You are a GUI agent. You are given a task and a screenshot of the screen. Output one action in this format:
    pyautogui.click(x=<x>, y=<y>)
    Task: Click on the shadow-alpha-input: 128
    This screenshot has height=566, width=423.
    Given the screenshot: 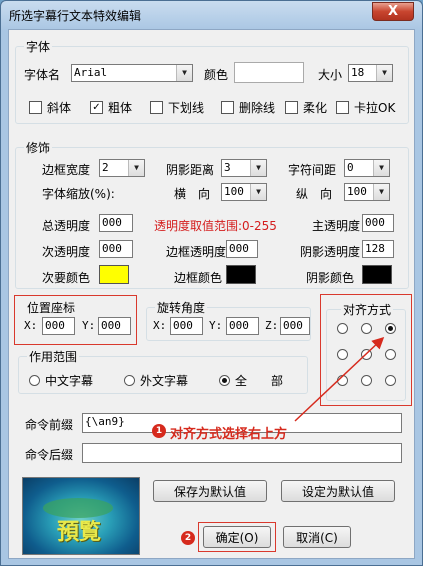 What is the action you would take?
    pyautogui.click(x=378, y=249)
    